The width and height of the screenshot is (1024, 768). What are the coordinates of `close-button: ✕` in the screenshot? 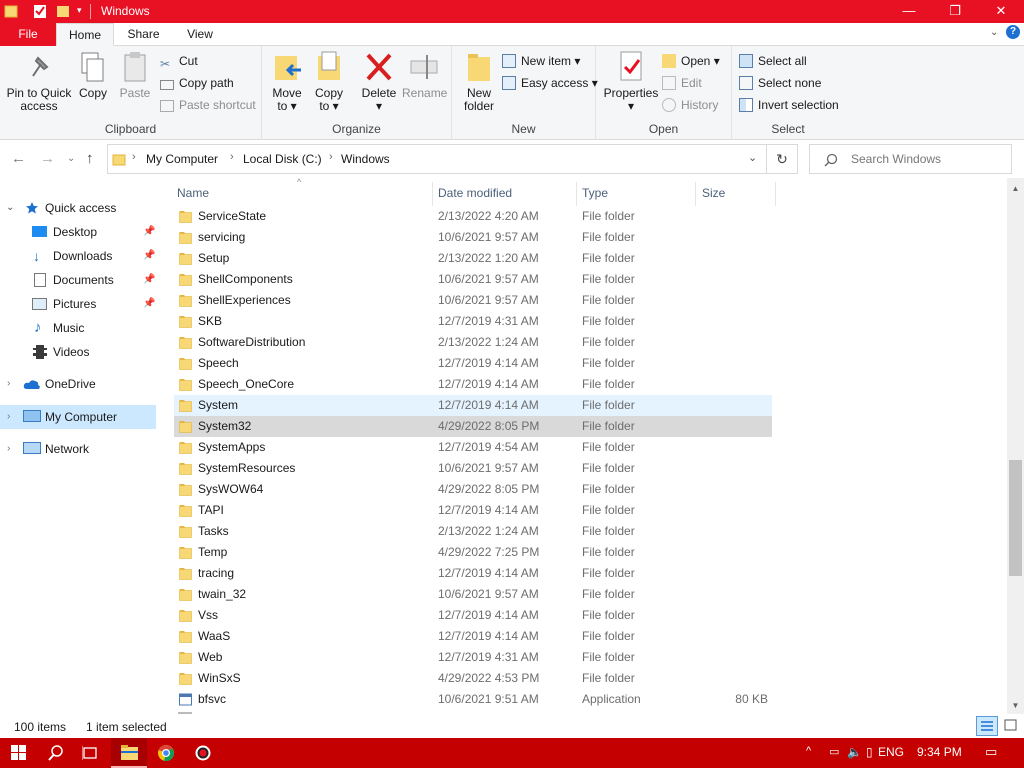 It's located at (1001, 11).